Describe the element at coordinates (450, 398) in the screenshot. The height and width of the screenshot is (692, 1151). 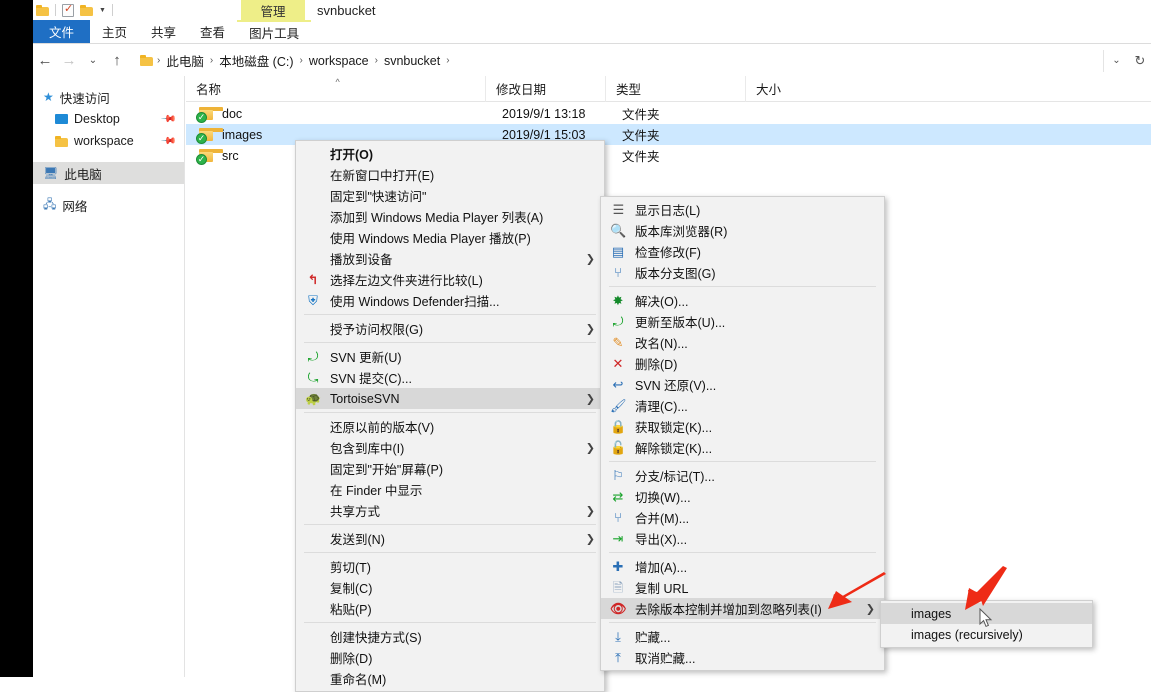
I see `menu-item-tortoisesvn: 🐢 TortoiseSVN ❯` at that location.